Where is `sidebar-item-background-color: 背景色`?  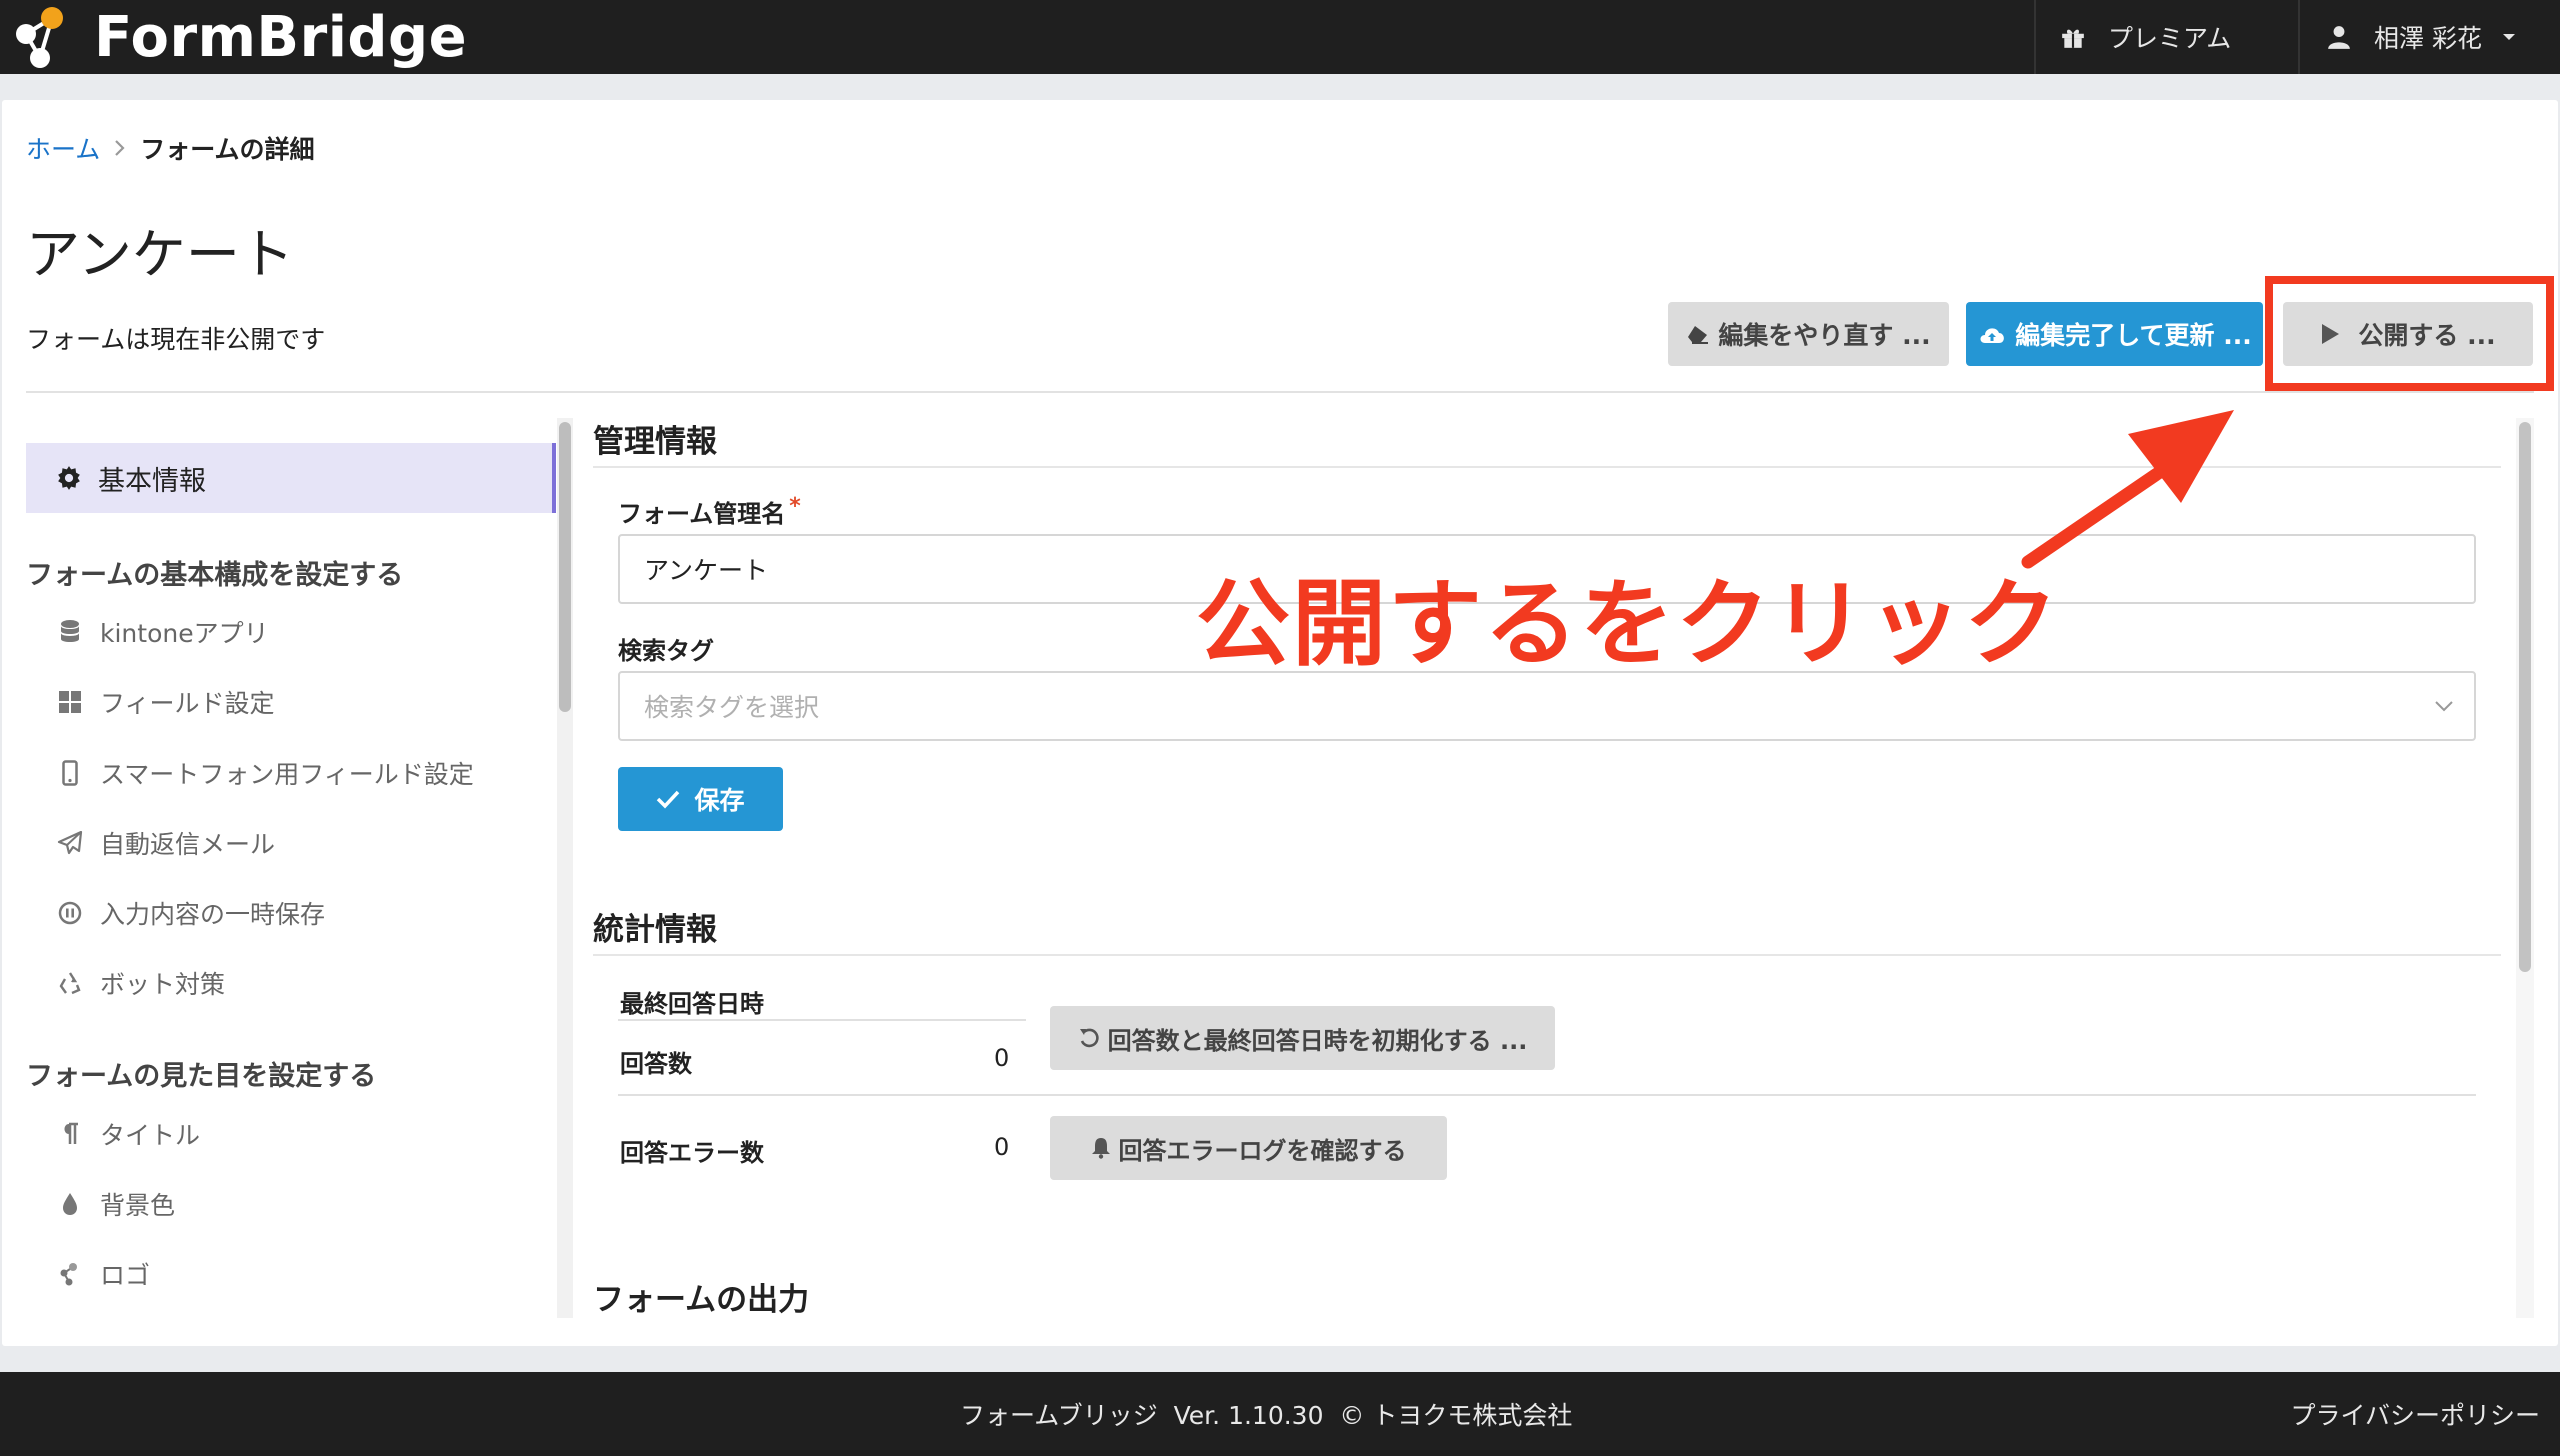
sidebar-item-background-color: 背景色 is located at coordinates (115, 1204).